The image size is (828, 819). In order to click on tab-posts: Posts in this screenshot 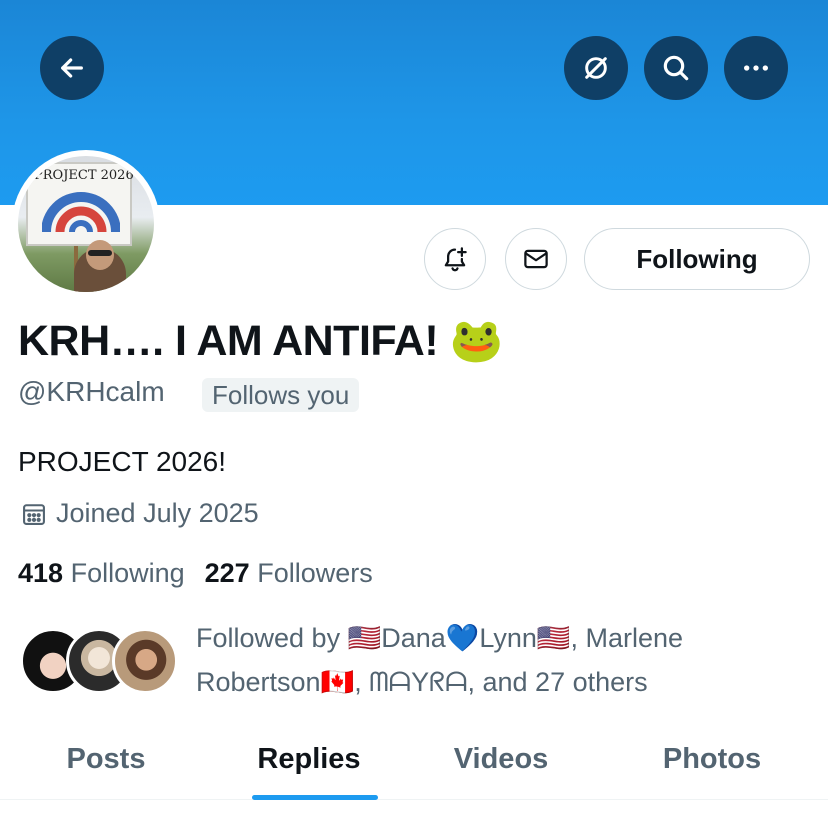, I will do `click(106, 759)`.